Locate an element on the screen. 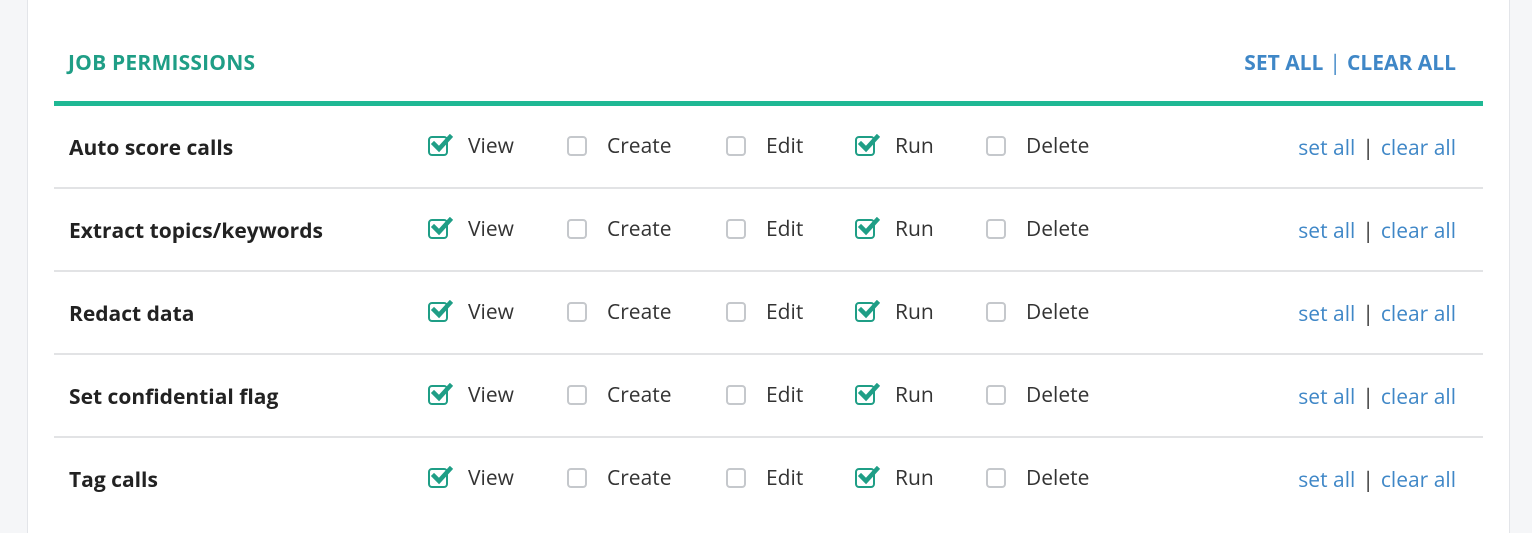  row-label: Tag calls is located at coordinates (113, 480).